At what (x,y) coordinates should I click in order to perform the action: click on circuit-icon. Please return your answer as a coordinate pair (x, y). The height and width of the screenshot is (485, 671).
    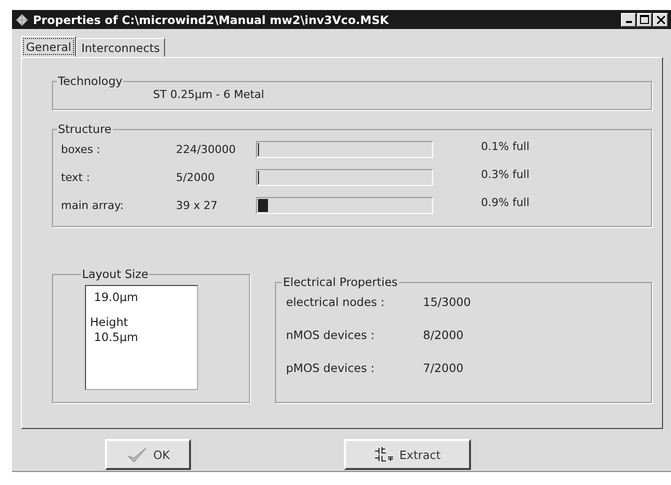
    Looking at the image, I should click on (384, 454).